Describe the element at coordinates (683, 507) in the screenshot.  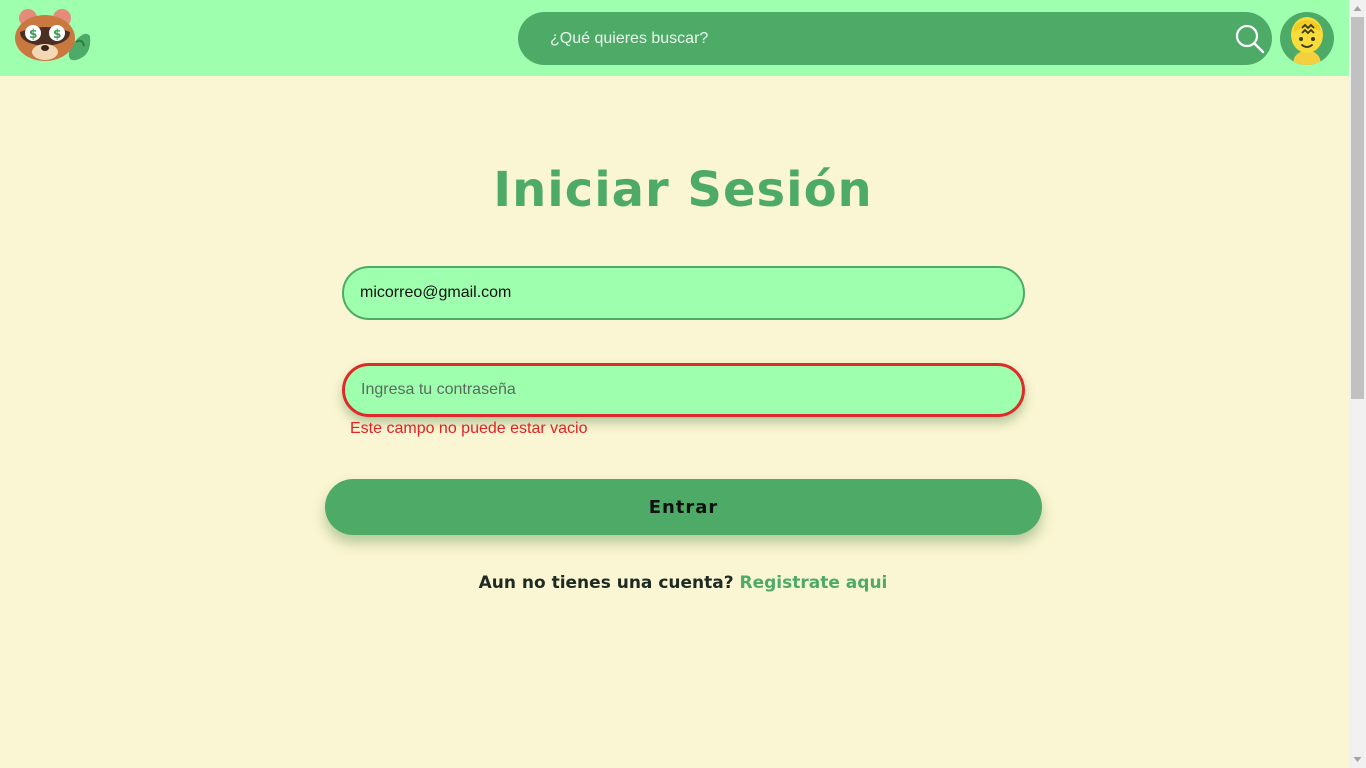
I see `login-submit-button: Entrar` at that location.